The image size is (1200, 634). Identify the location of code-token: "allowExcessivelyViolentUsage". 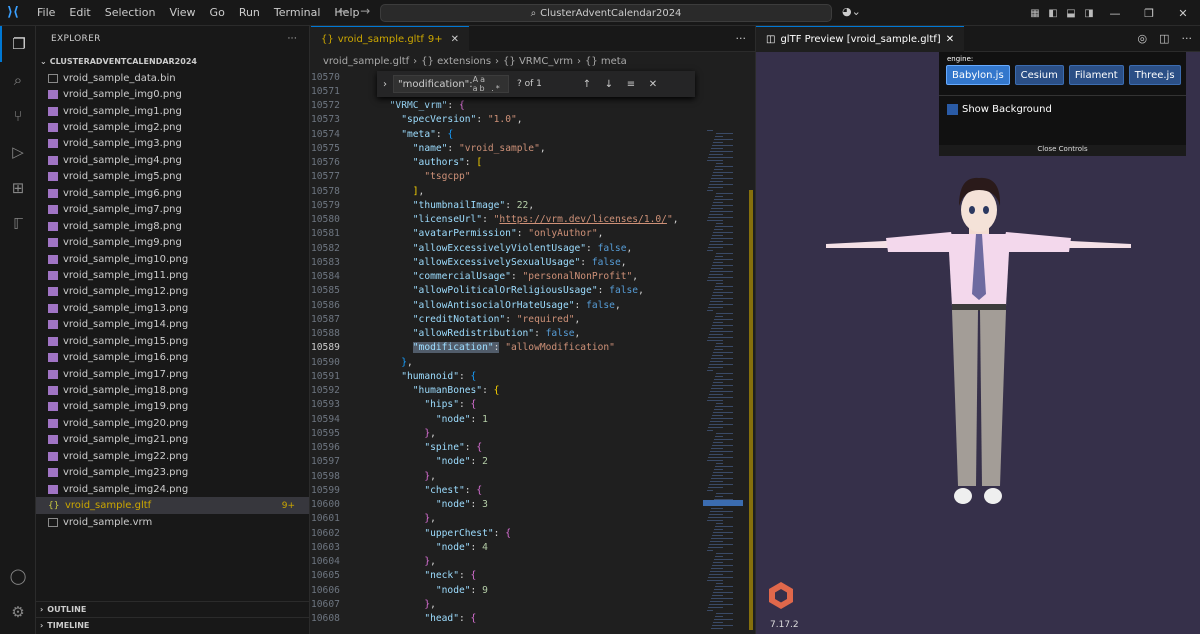
(499, 248).